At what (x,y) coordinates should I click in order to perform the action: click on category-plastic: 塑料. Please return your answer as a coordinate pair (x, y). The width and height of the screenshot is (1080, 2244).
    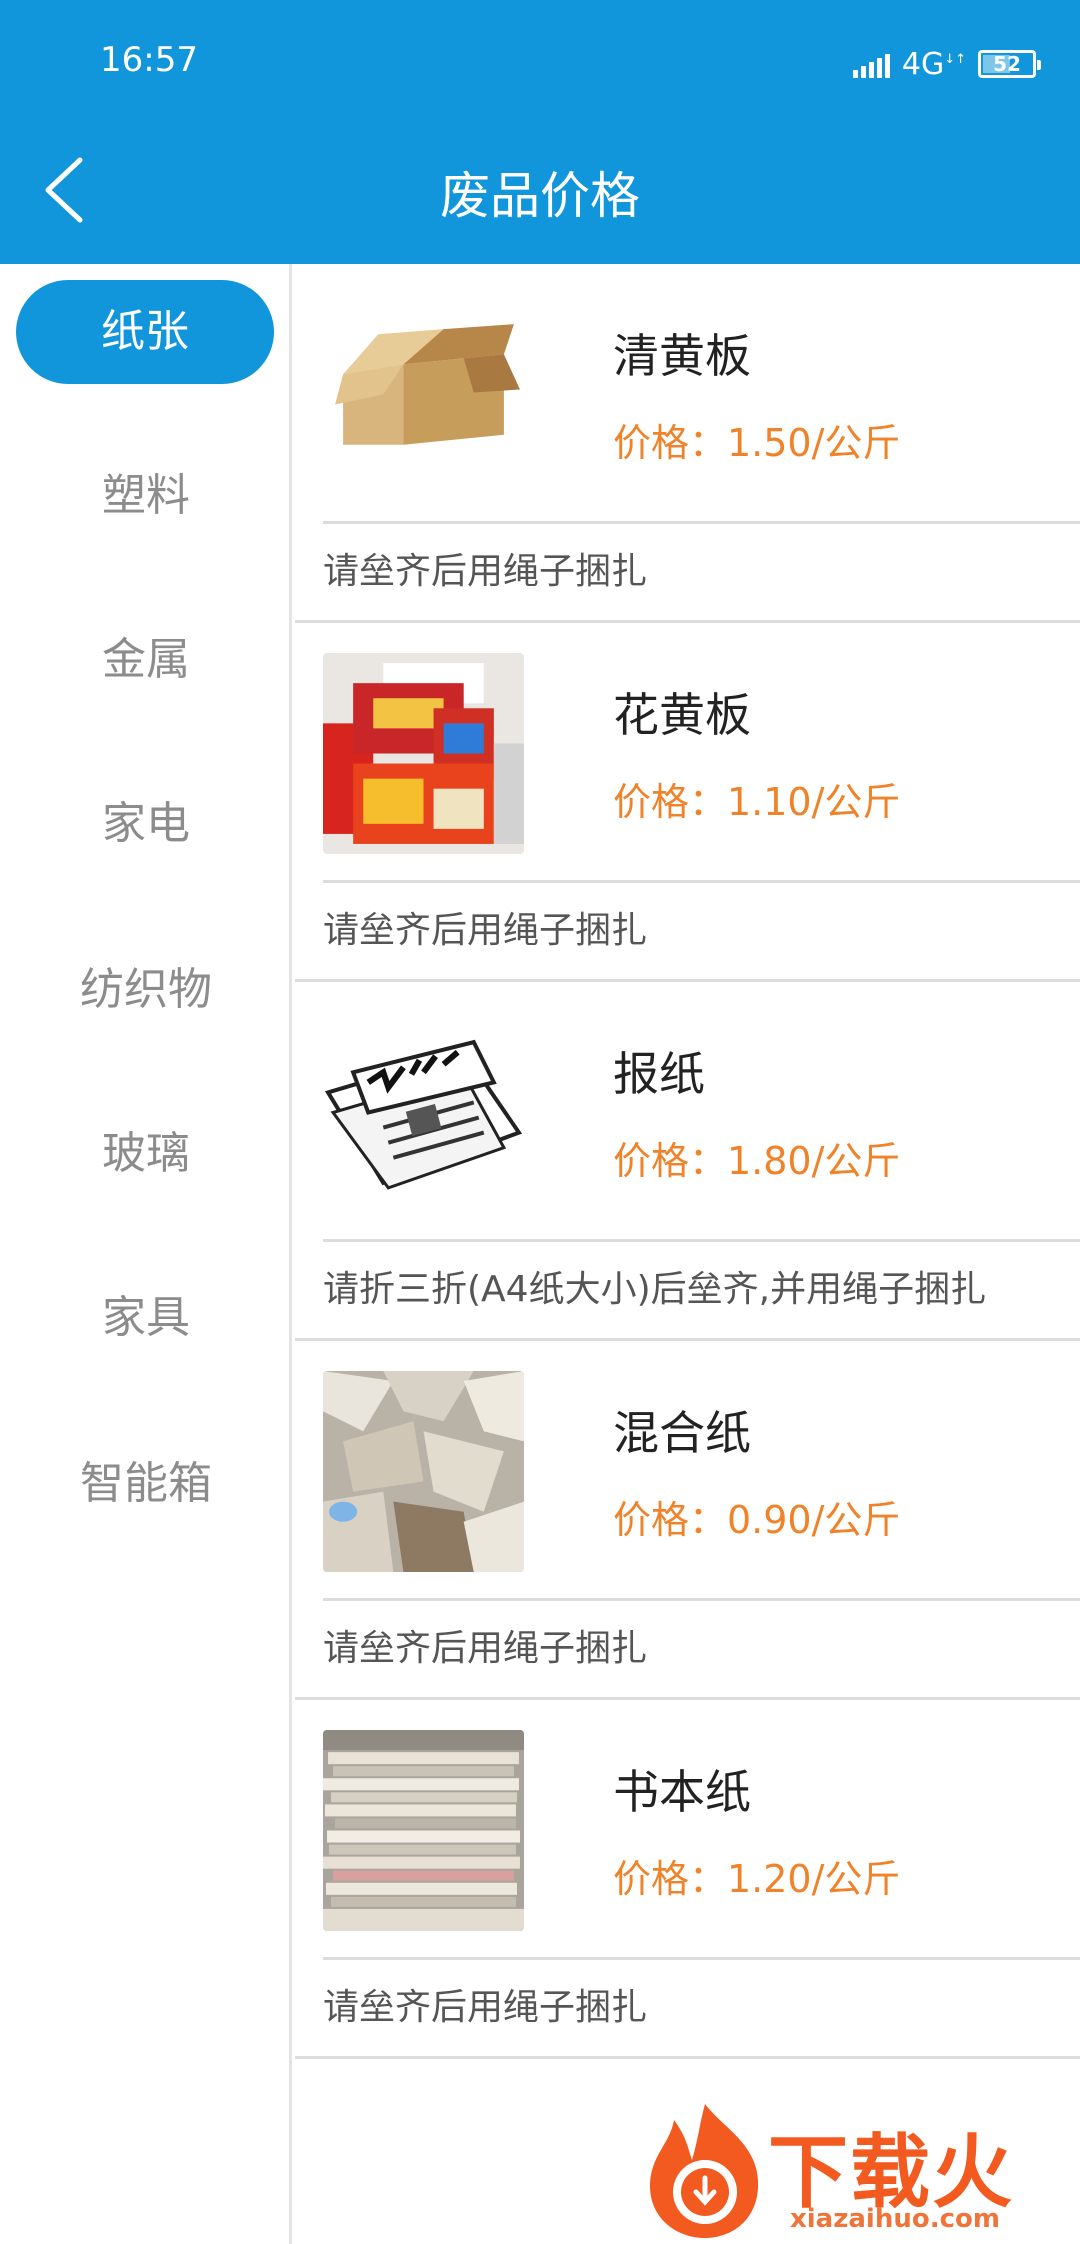
    Looking at the image, I should click on (146, 496).